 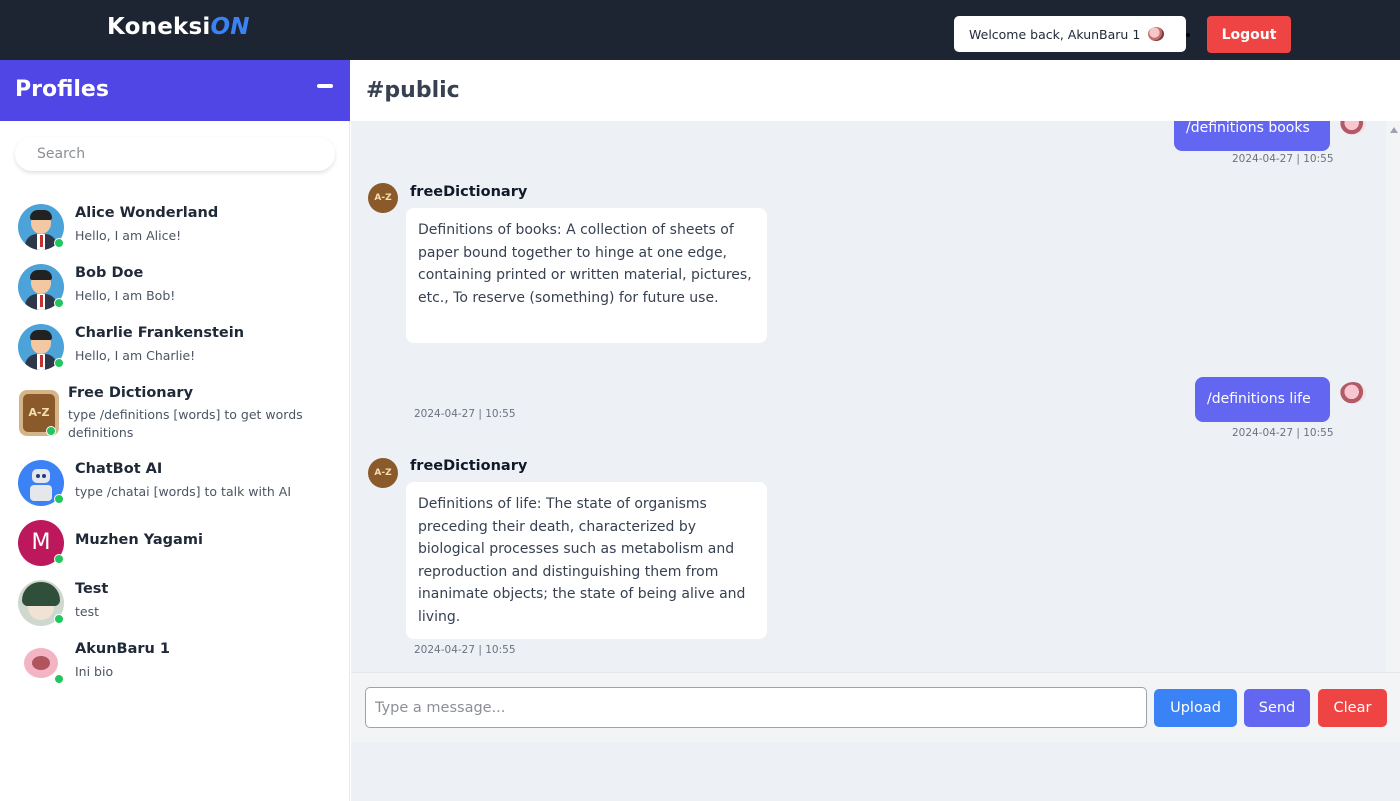 I want to click on channel-title: #public, so click(x=413, y=90).